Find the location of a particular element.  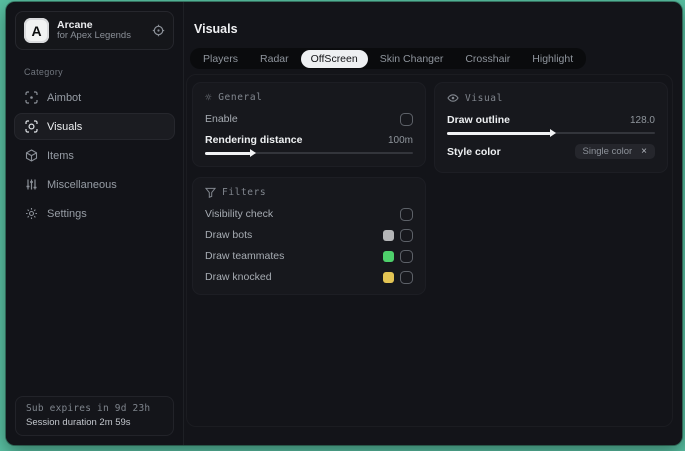

enable-label: Enable is located at coordinates (221, 119).